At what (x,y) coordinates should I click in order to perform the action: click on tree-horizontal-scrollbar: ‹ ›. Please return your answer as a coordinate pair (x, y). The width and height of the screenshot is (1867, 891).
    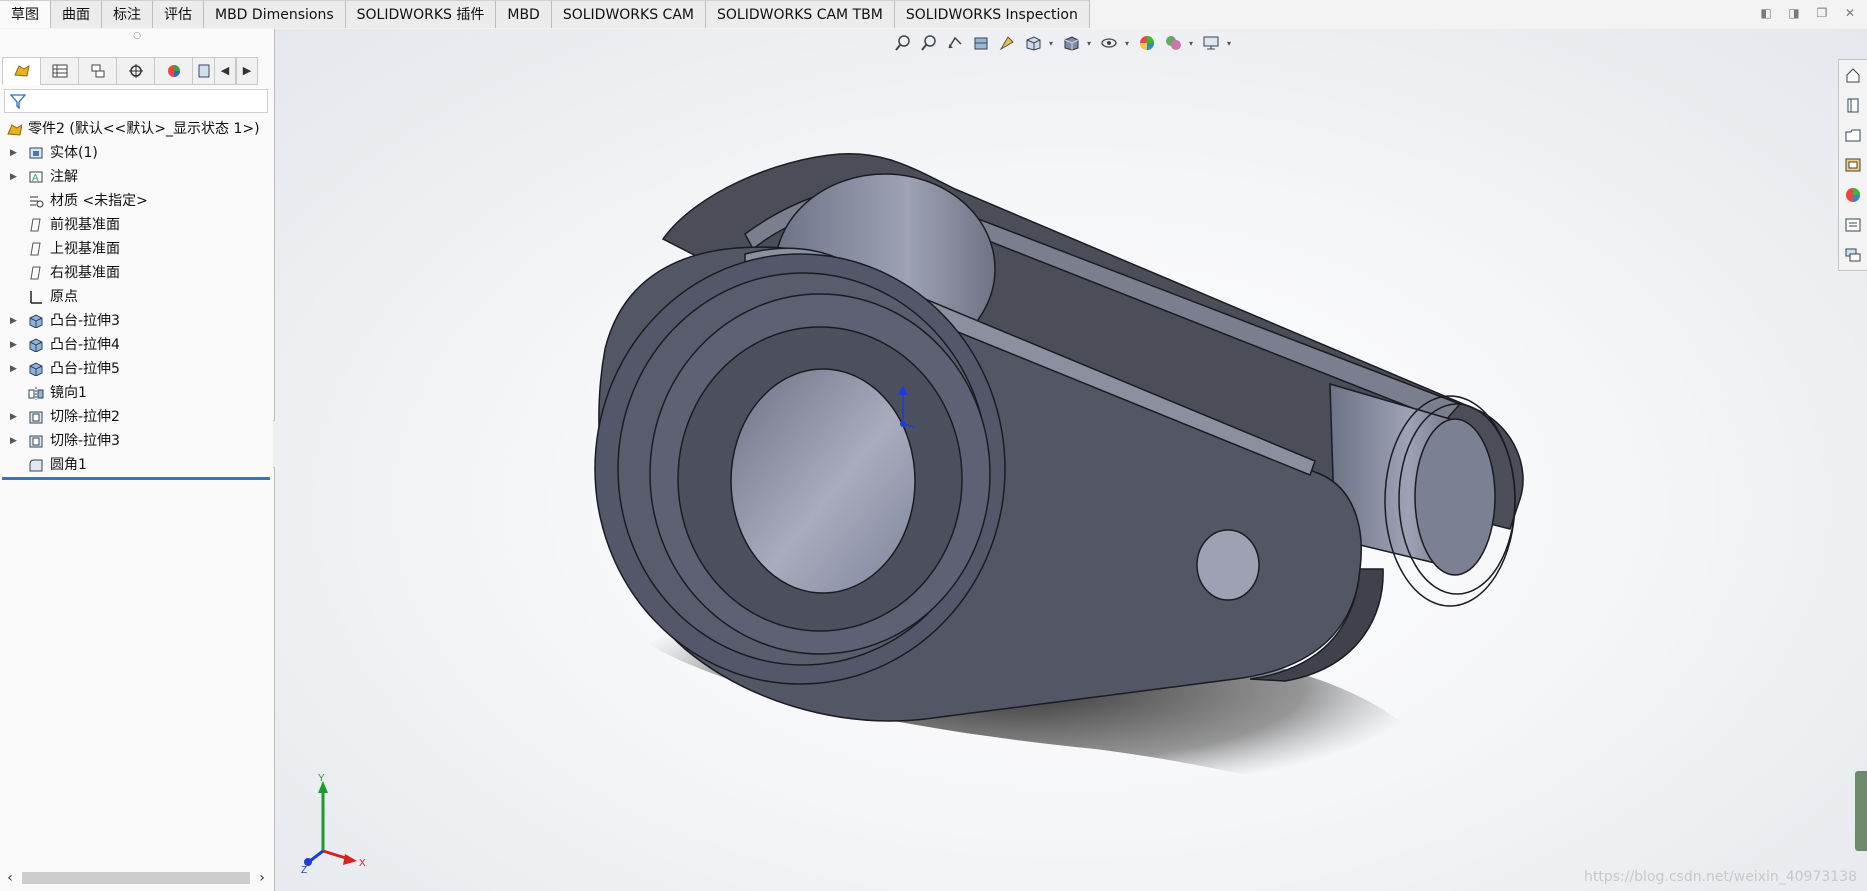
    Looking at the image, I should click on (136, 878).